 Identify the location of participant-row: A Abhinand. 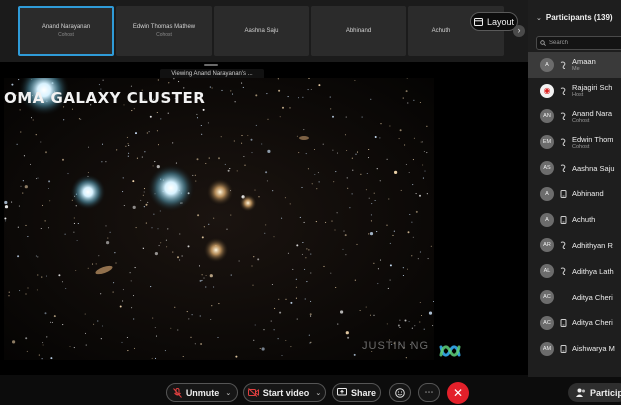
(574, 194).